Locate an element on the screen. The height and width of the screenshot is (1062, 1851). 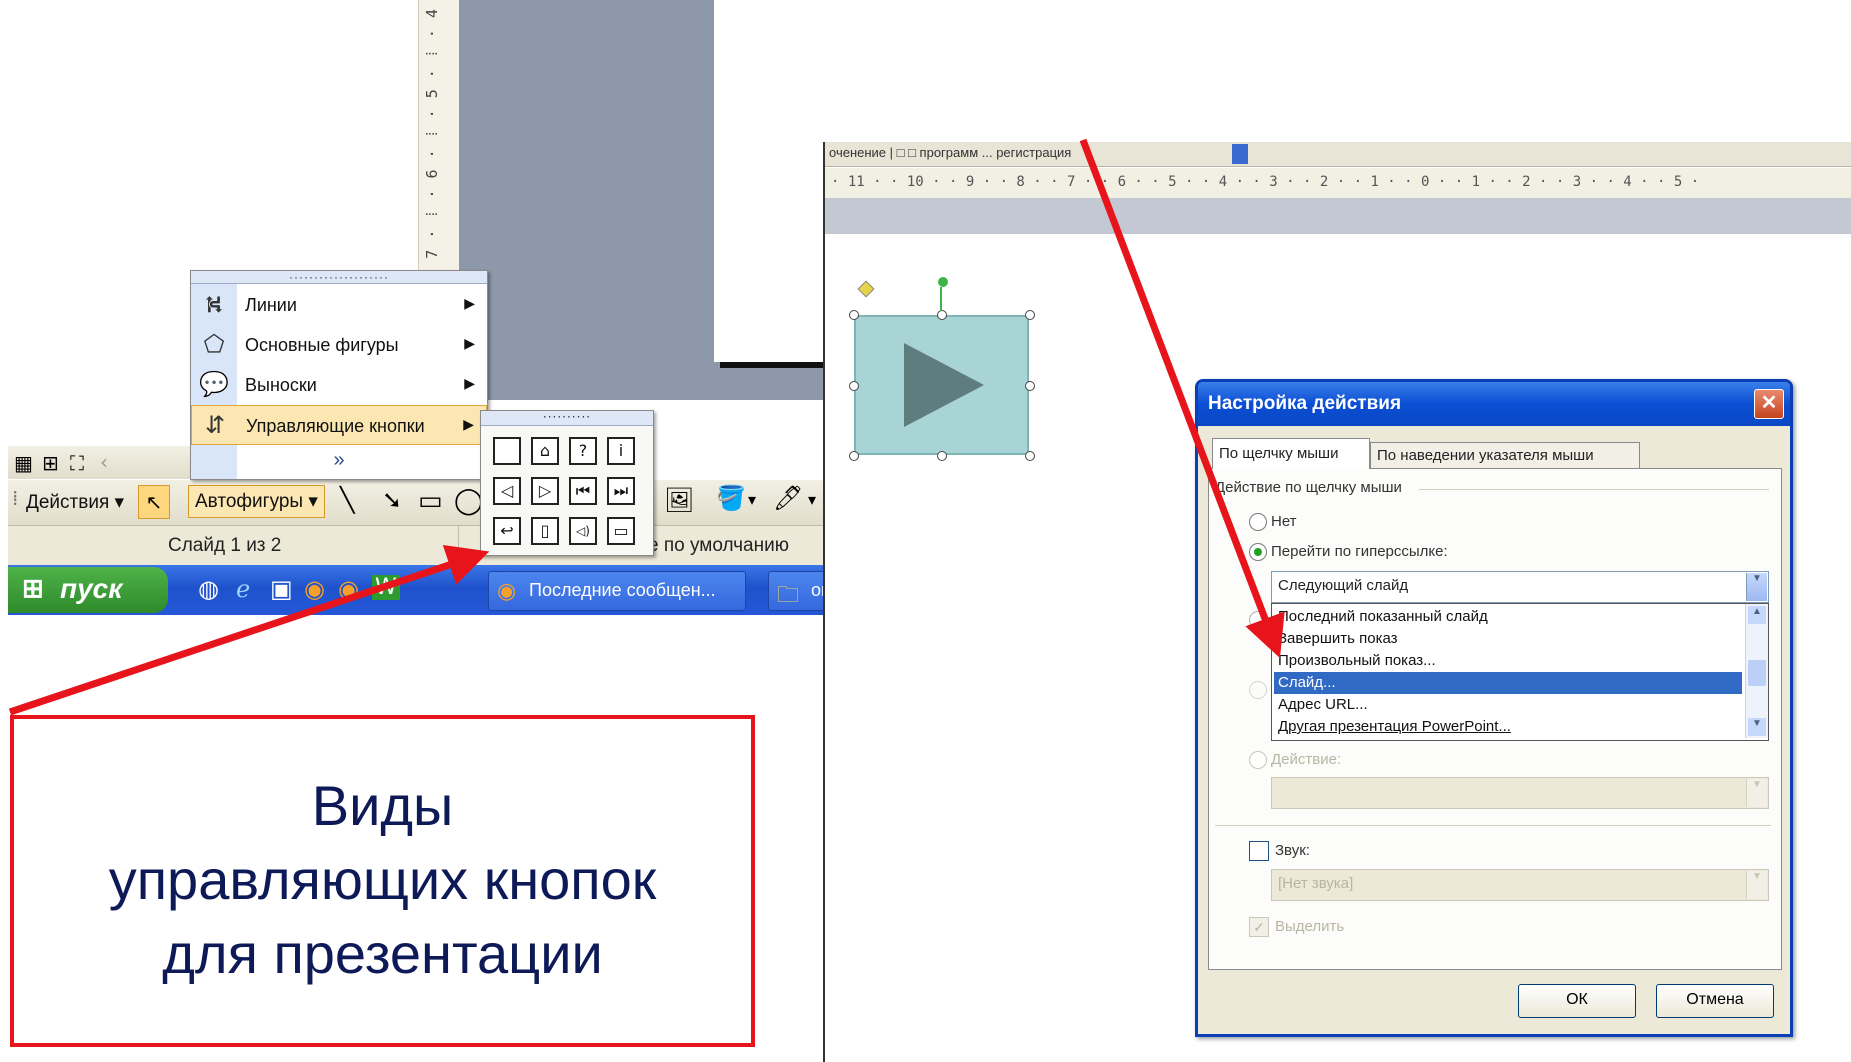
caption-line-2: управляющих кнопок is located at coordinates (382, 879).